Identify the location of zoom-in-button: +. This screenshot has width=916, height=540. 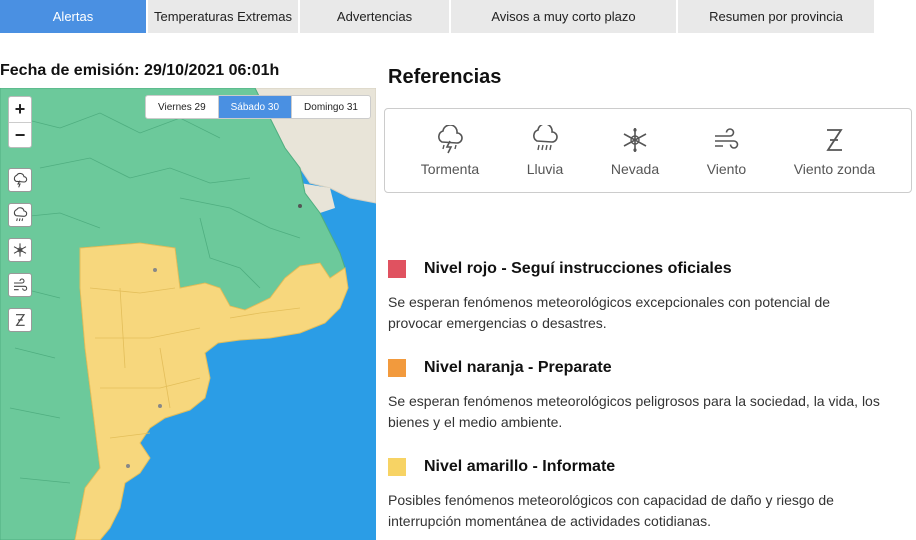
(20, 109).